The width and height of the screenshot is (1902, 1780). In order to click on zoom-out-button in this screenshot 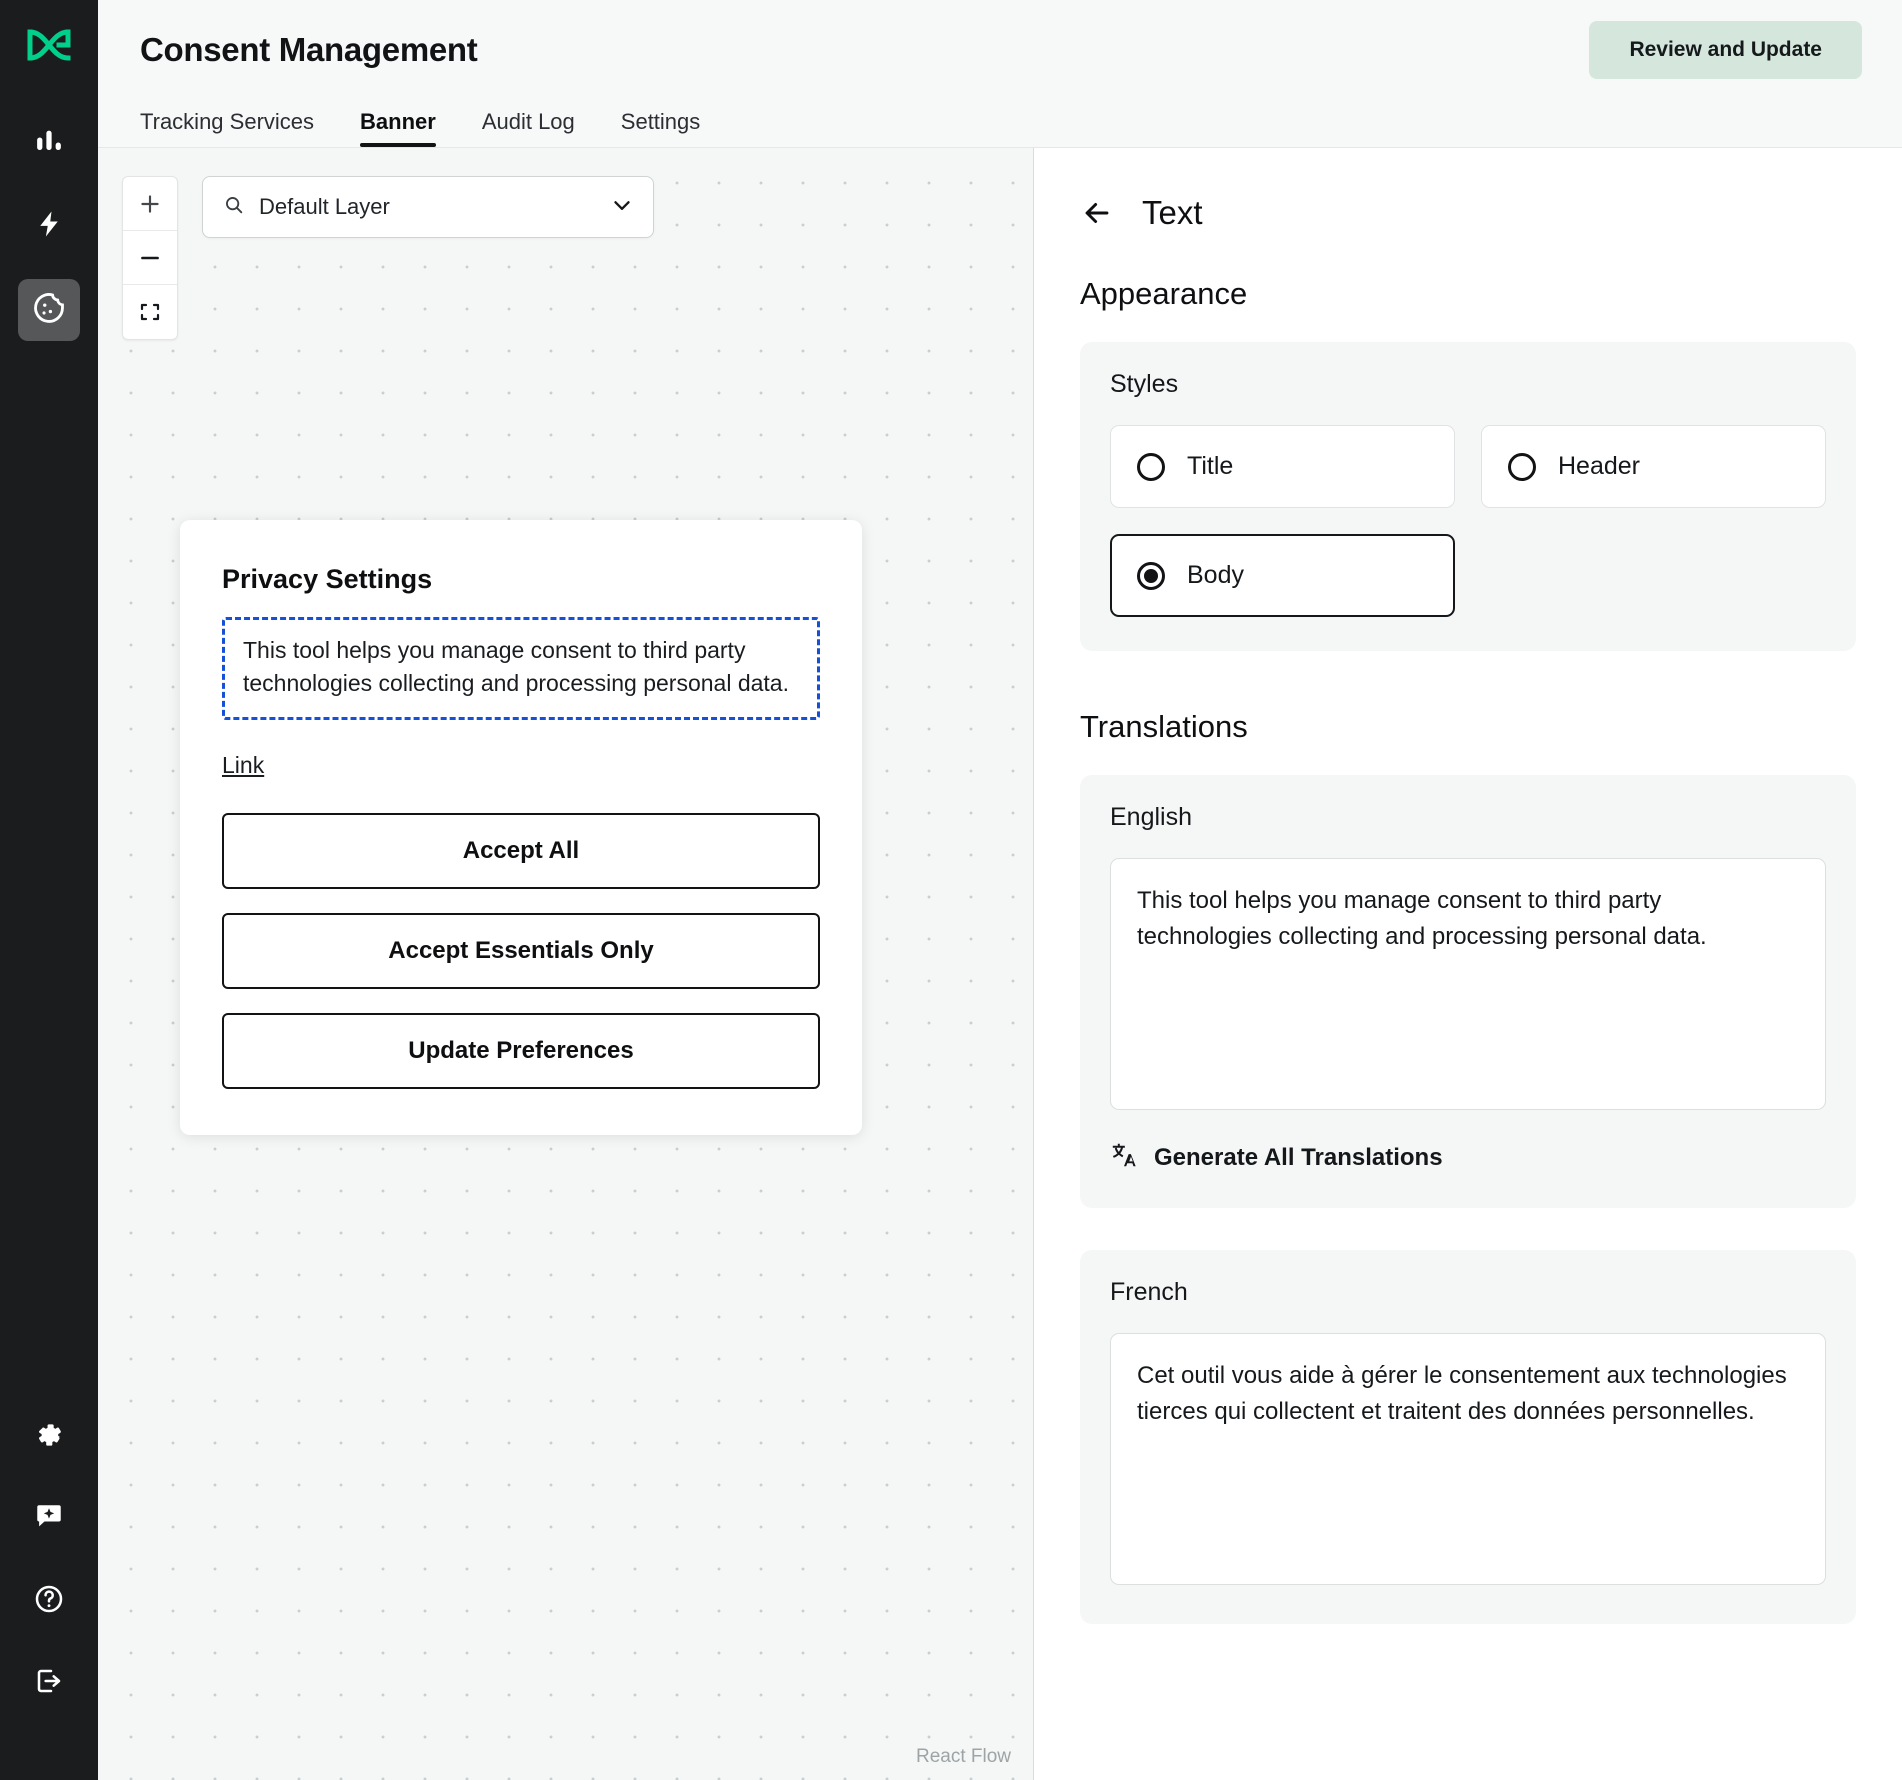, I will do `click(150, 258)`.